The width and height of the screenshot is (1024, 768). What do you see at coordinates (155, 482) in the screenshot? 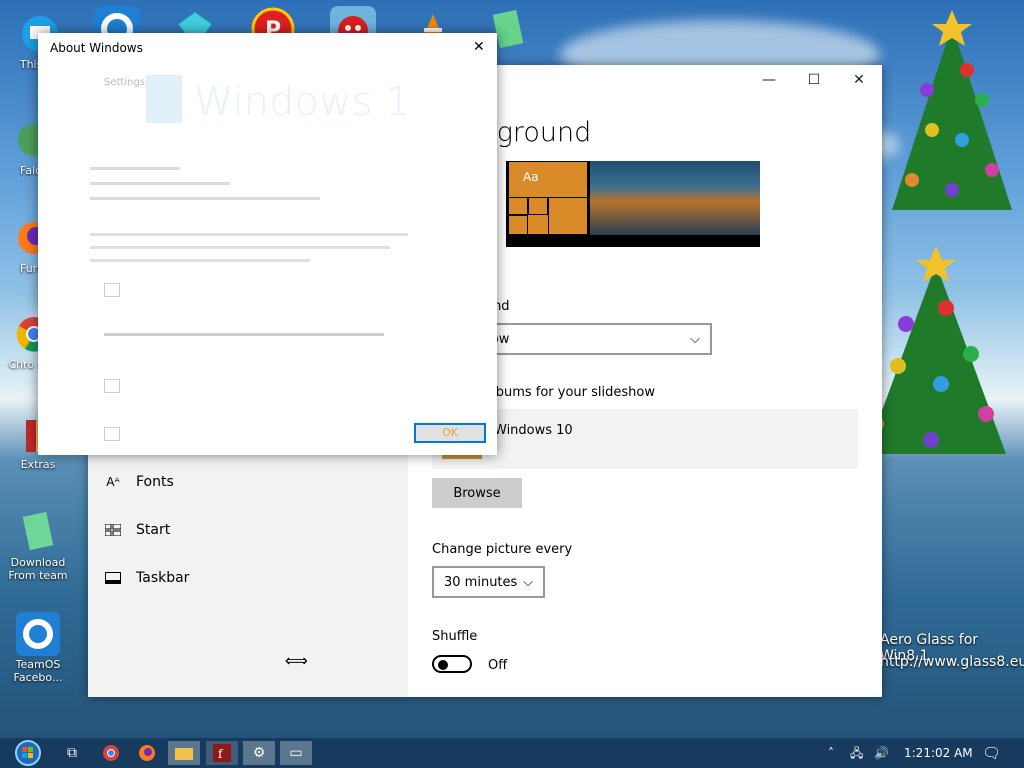
I see `sidebar-item-label: Fonts` at bounding box center [155, 482].